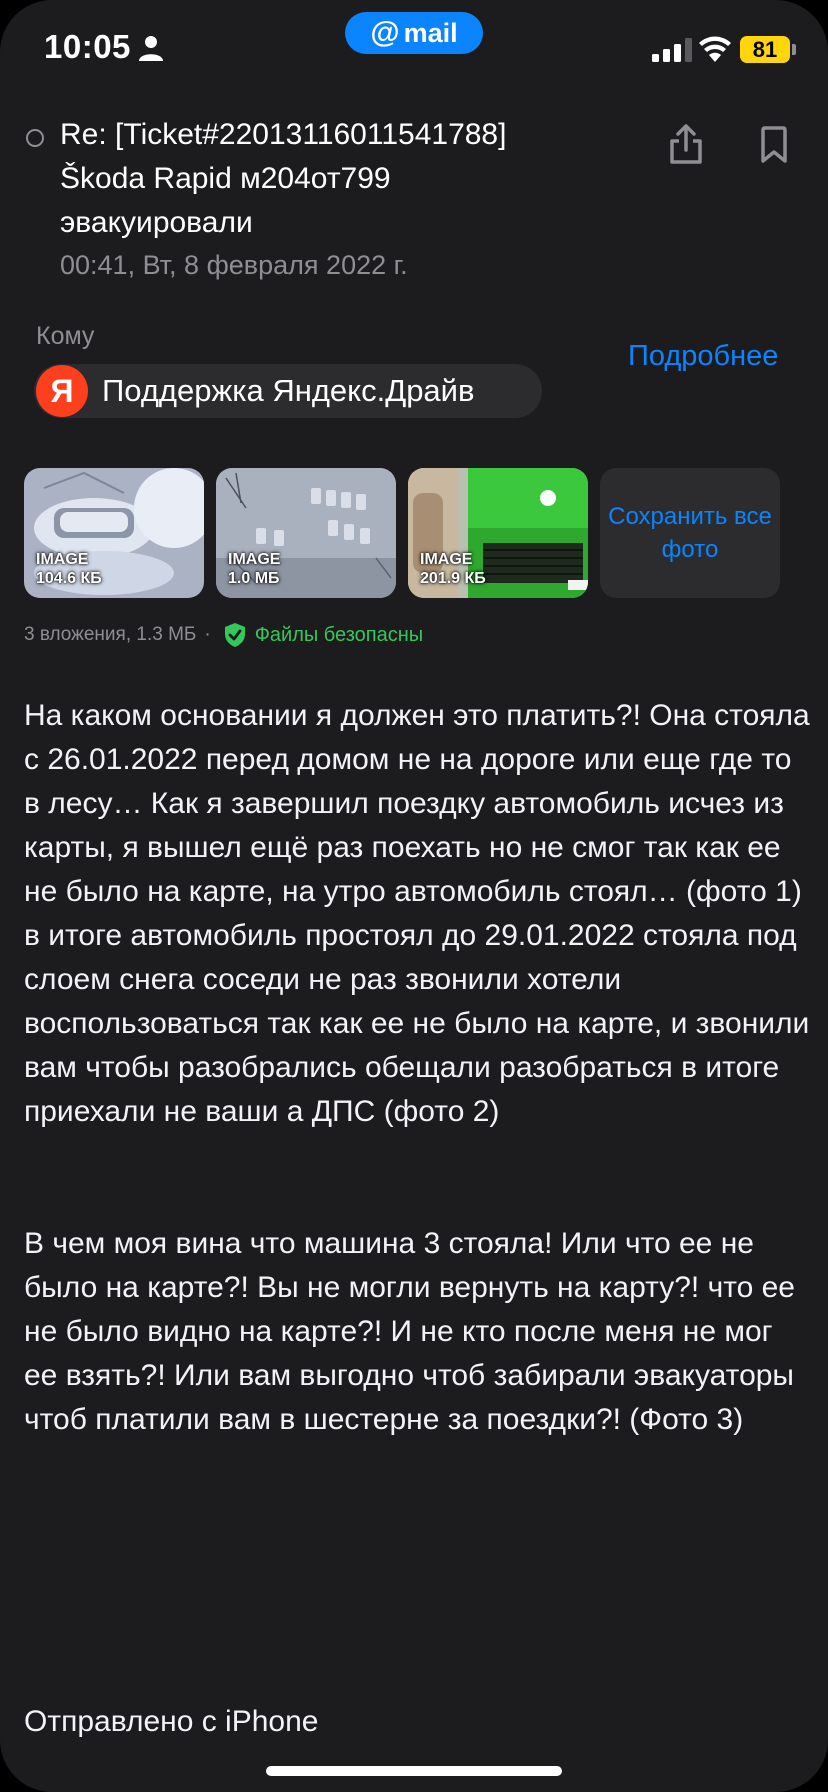 The width and height of the screenshot is (828, 1792). Describe the element at coordinates (385, 32) in the screenshot. I see `at-icon: @` at that location.